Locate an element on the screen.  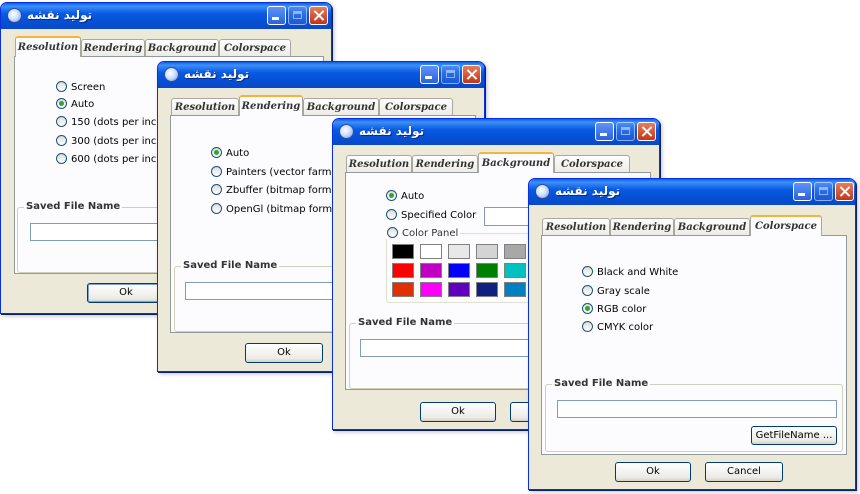
radio-600-dpi: 600 (dots per inch) is located at coordinates (111, 160).